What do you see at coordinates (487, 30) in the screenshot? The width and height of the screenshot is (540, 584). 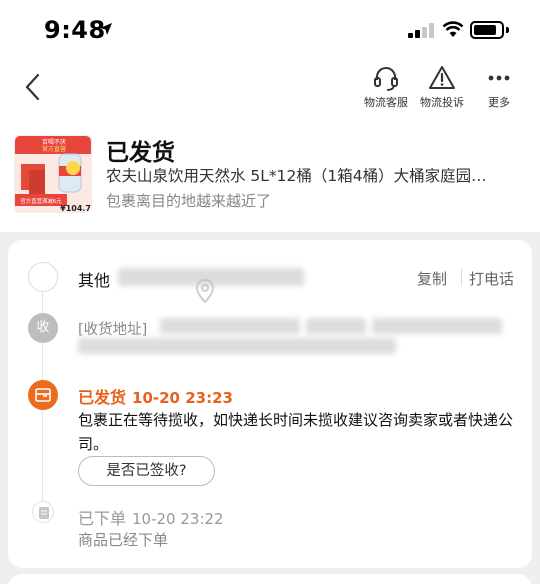 I see `battery-icon` at bounding box center [487, 30].